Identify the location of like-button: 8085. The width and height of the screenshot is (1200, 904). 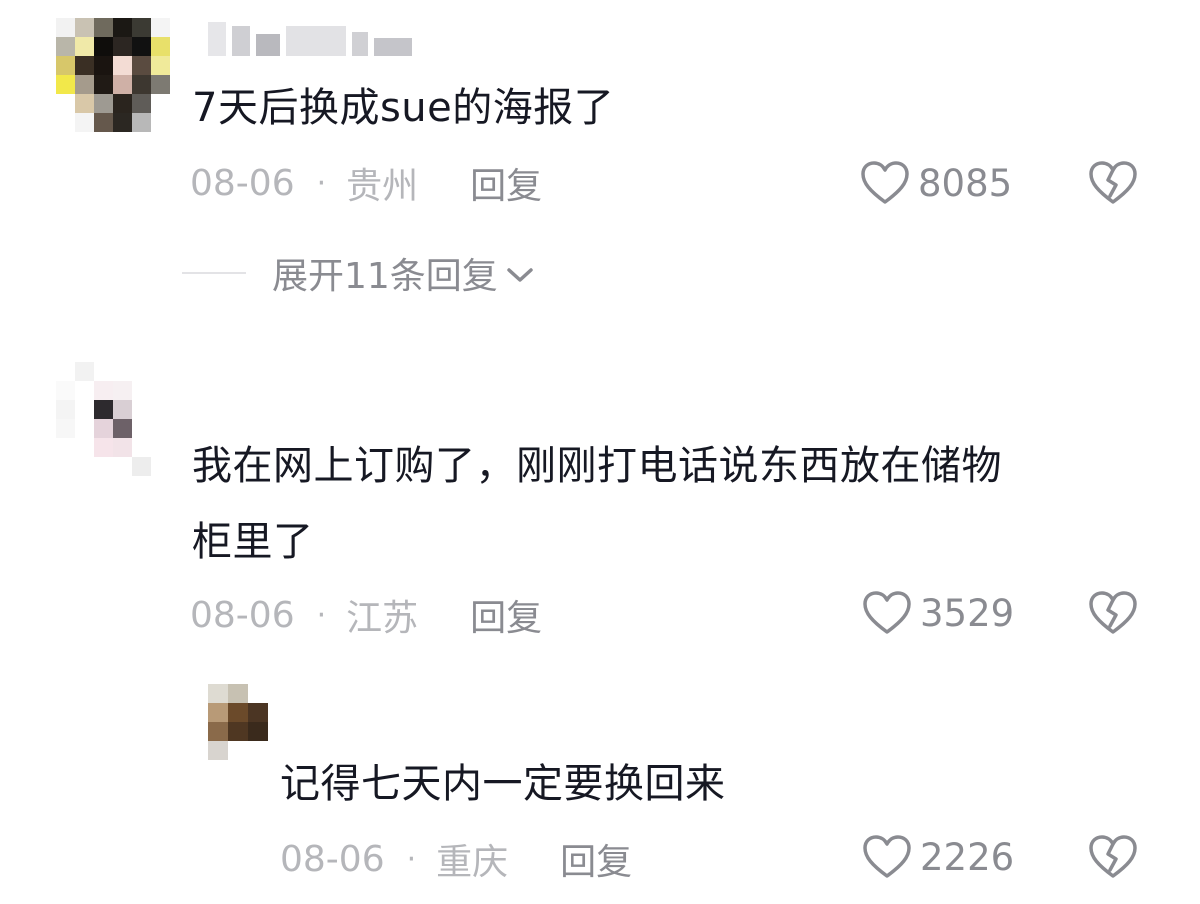
(936, 183).